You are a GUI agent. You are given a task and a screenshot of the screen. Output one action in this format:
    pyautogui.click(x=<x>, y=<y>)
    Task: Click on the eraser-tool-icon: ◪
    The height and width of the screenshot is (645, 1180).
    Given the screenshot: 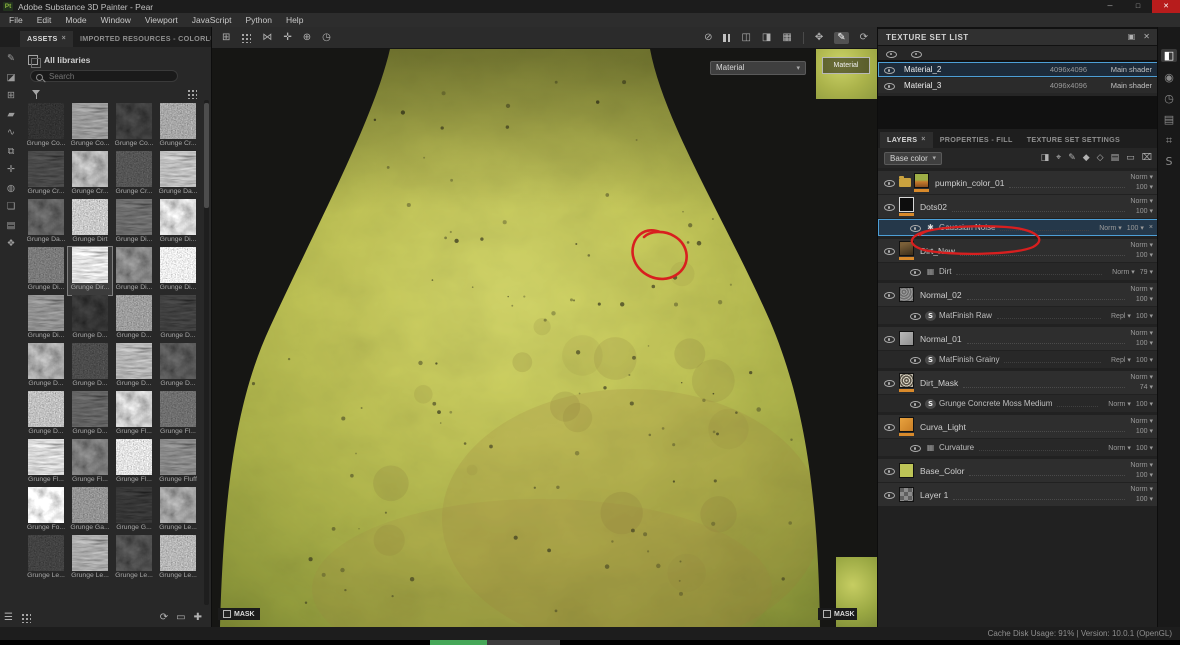 What is the action you would take?
    pyautogui.click(x=11, y=77)
    